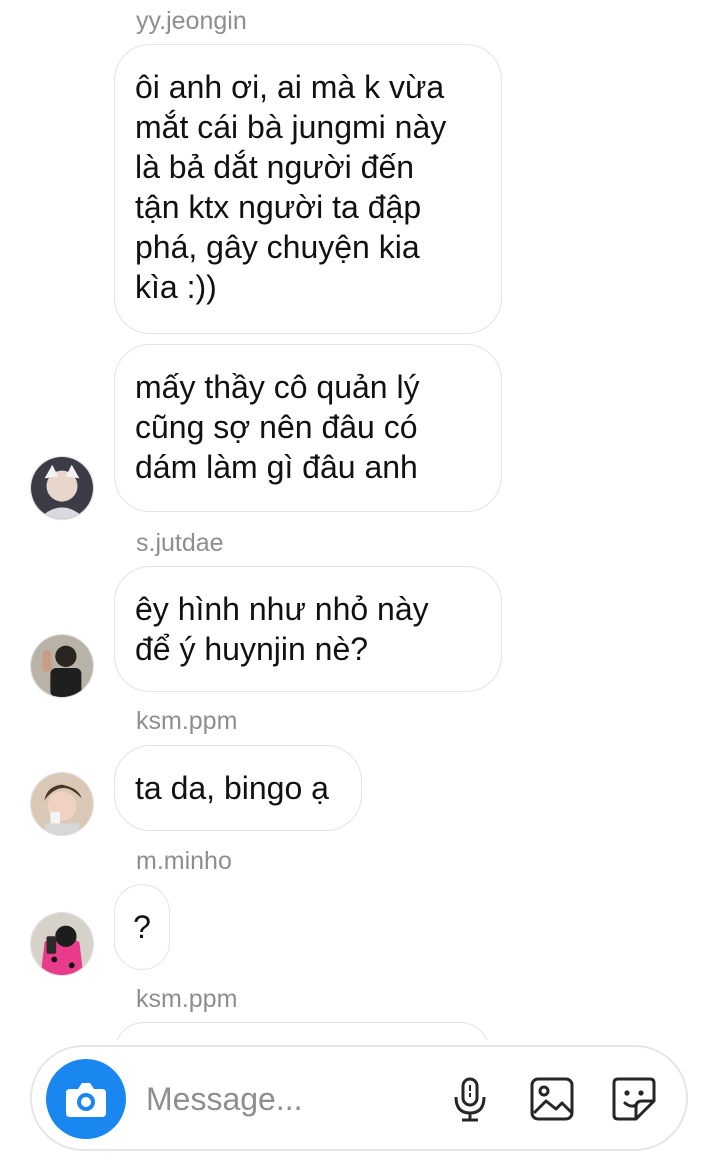 This screenshot has width=719, height=1176. Describe the element at coordinates (184, 861) in the screenshot. I see `sender-name: m.minho` at that location.